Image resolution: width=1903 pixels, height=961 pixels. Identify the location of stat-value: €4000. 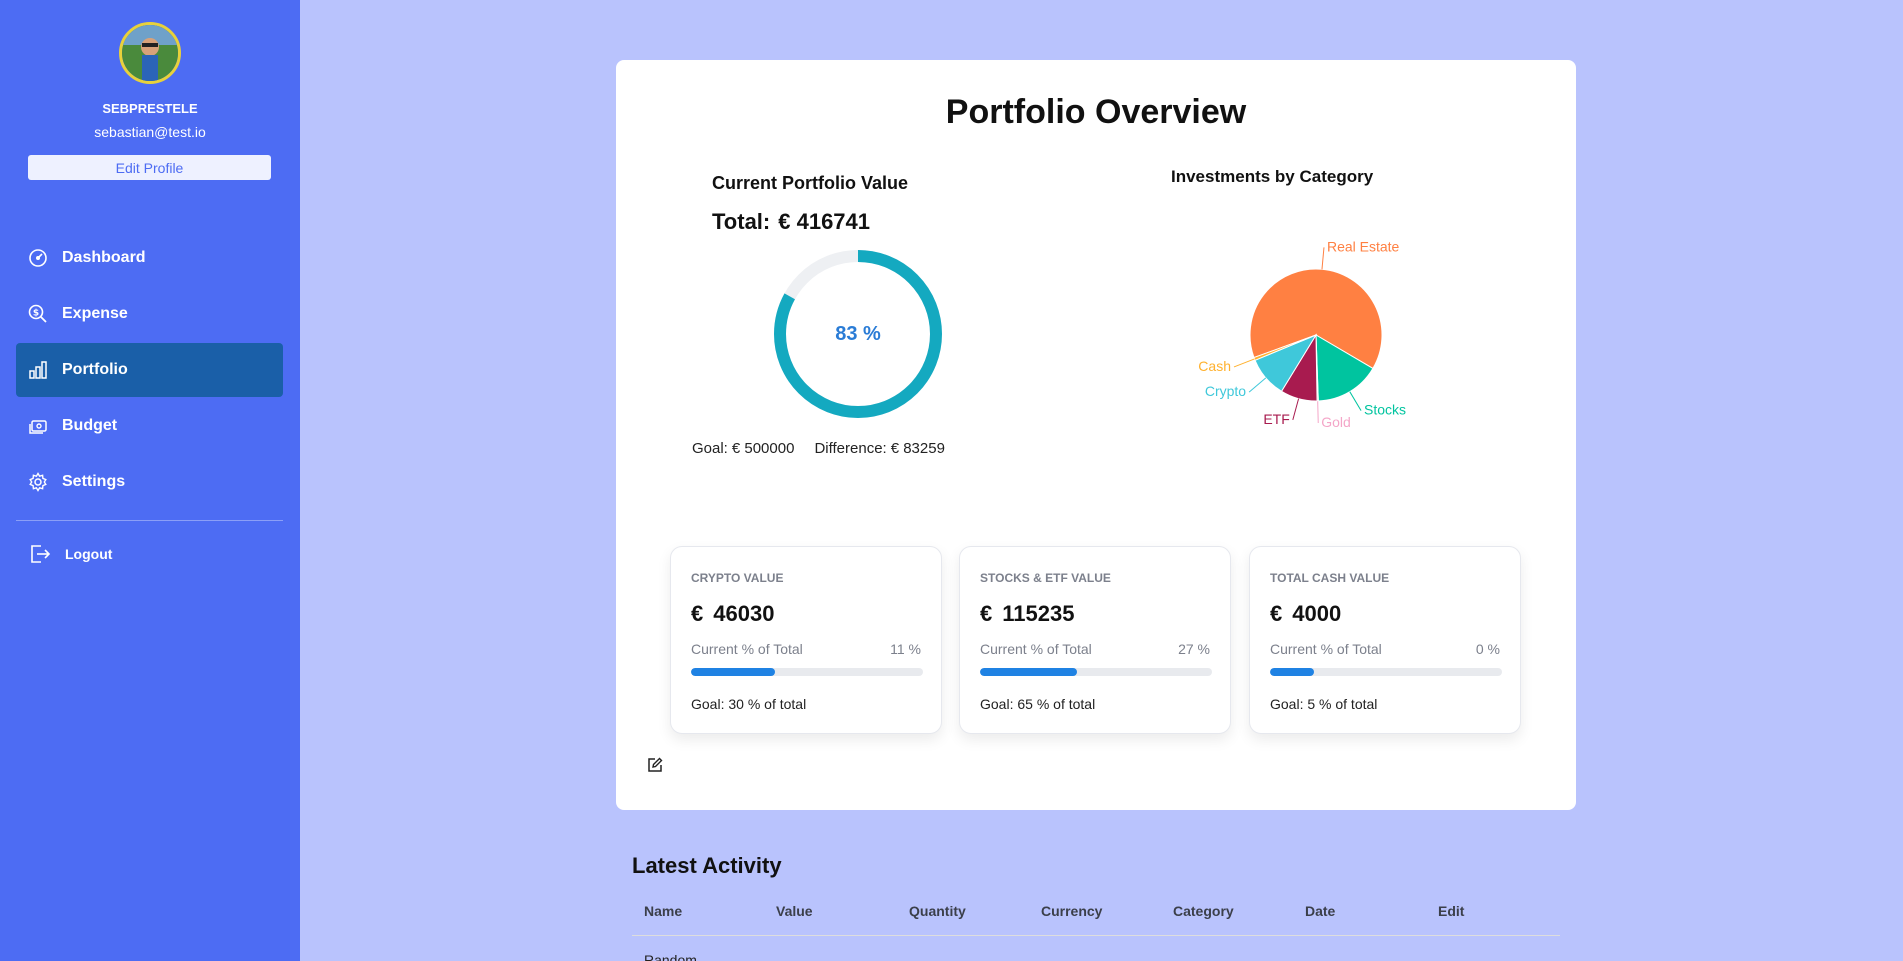
(1310, 614).